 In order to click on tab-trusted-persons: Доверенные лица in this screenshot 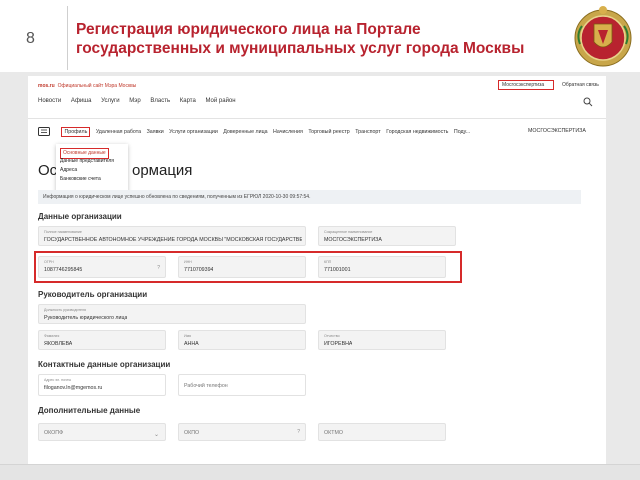, I will do `click(245, 132)`.